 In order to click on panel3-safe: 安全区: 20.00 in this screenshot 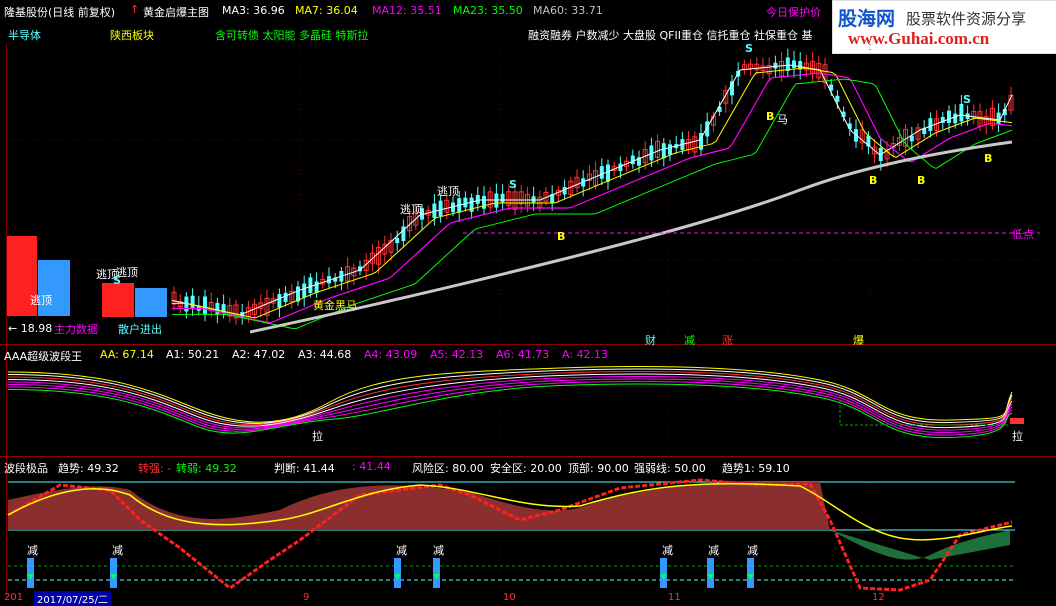, I will do `click(526, 468)`.